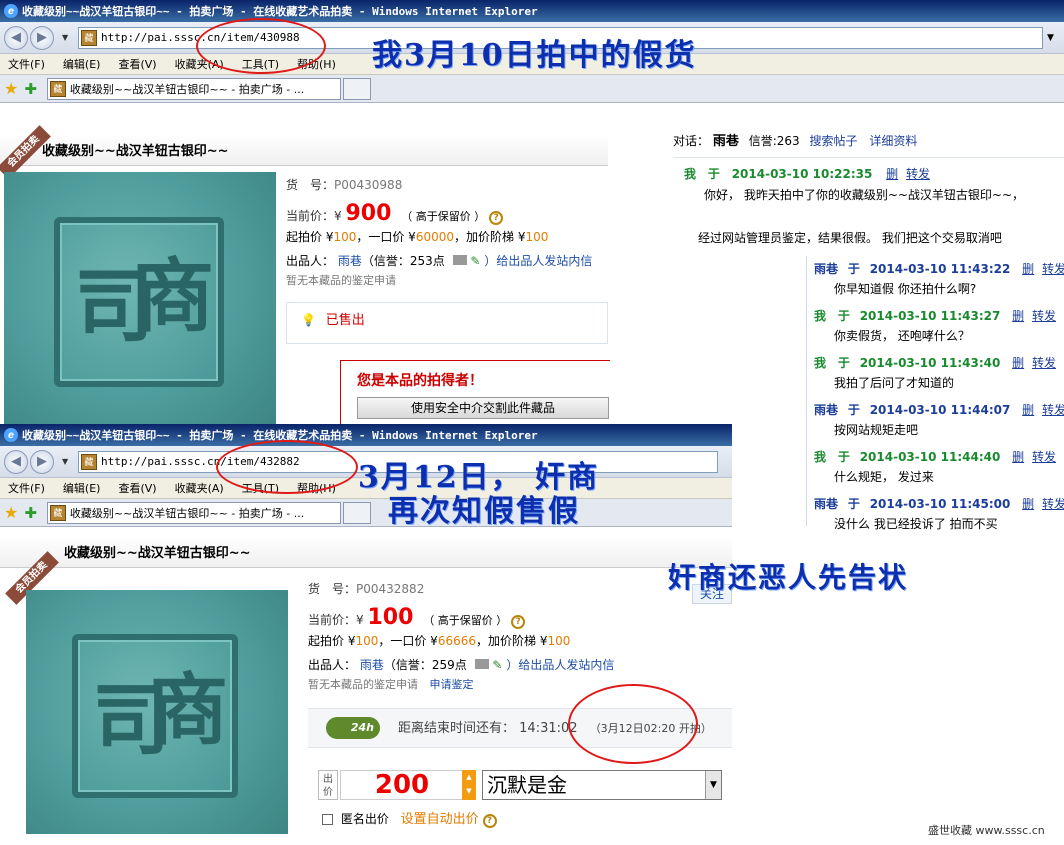 This screenshot has height=845, width=1064. Describe the element at coordinates (935, 466) in the screenshot. I see `chat-message: 我 于 2014-03-10 11:44:40 删 转发 什么规矩， 发过来` at that location.